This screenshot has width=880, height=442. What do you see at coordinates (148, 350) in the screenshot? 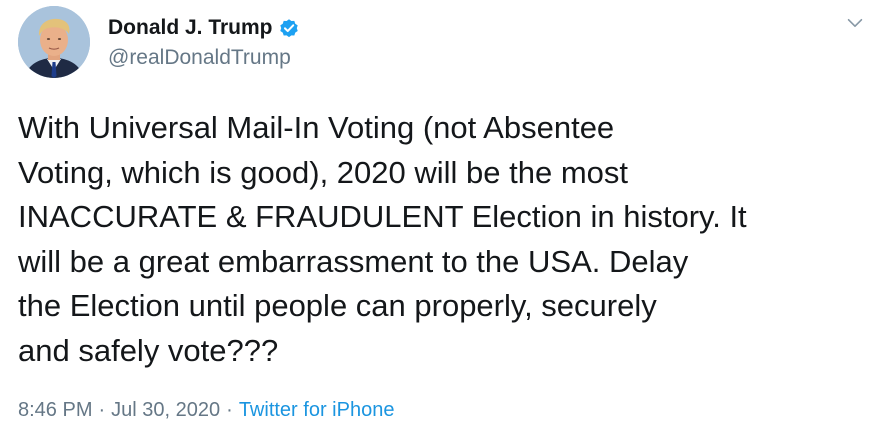
I see `tweet-text-line: and safely vote???` at bounding box center [148, 350].